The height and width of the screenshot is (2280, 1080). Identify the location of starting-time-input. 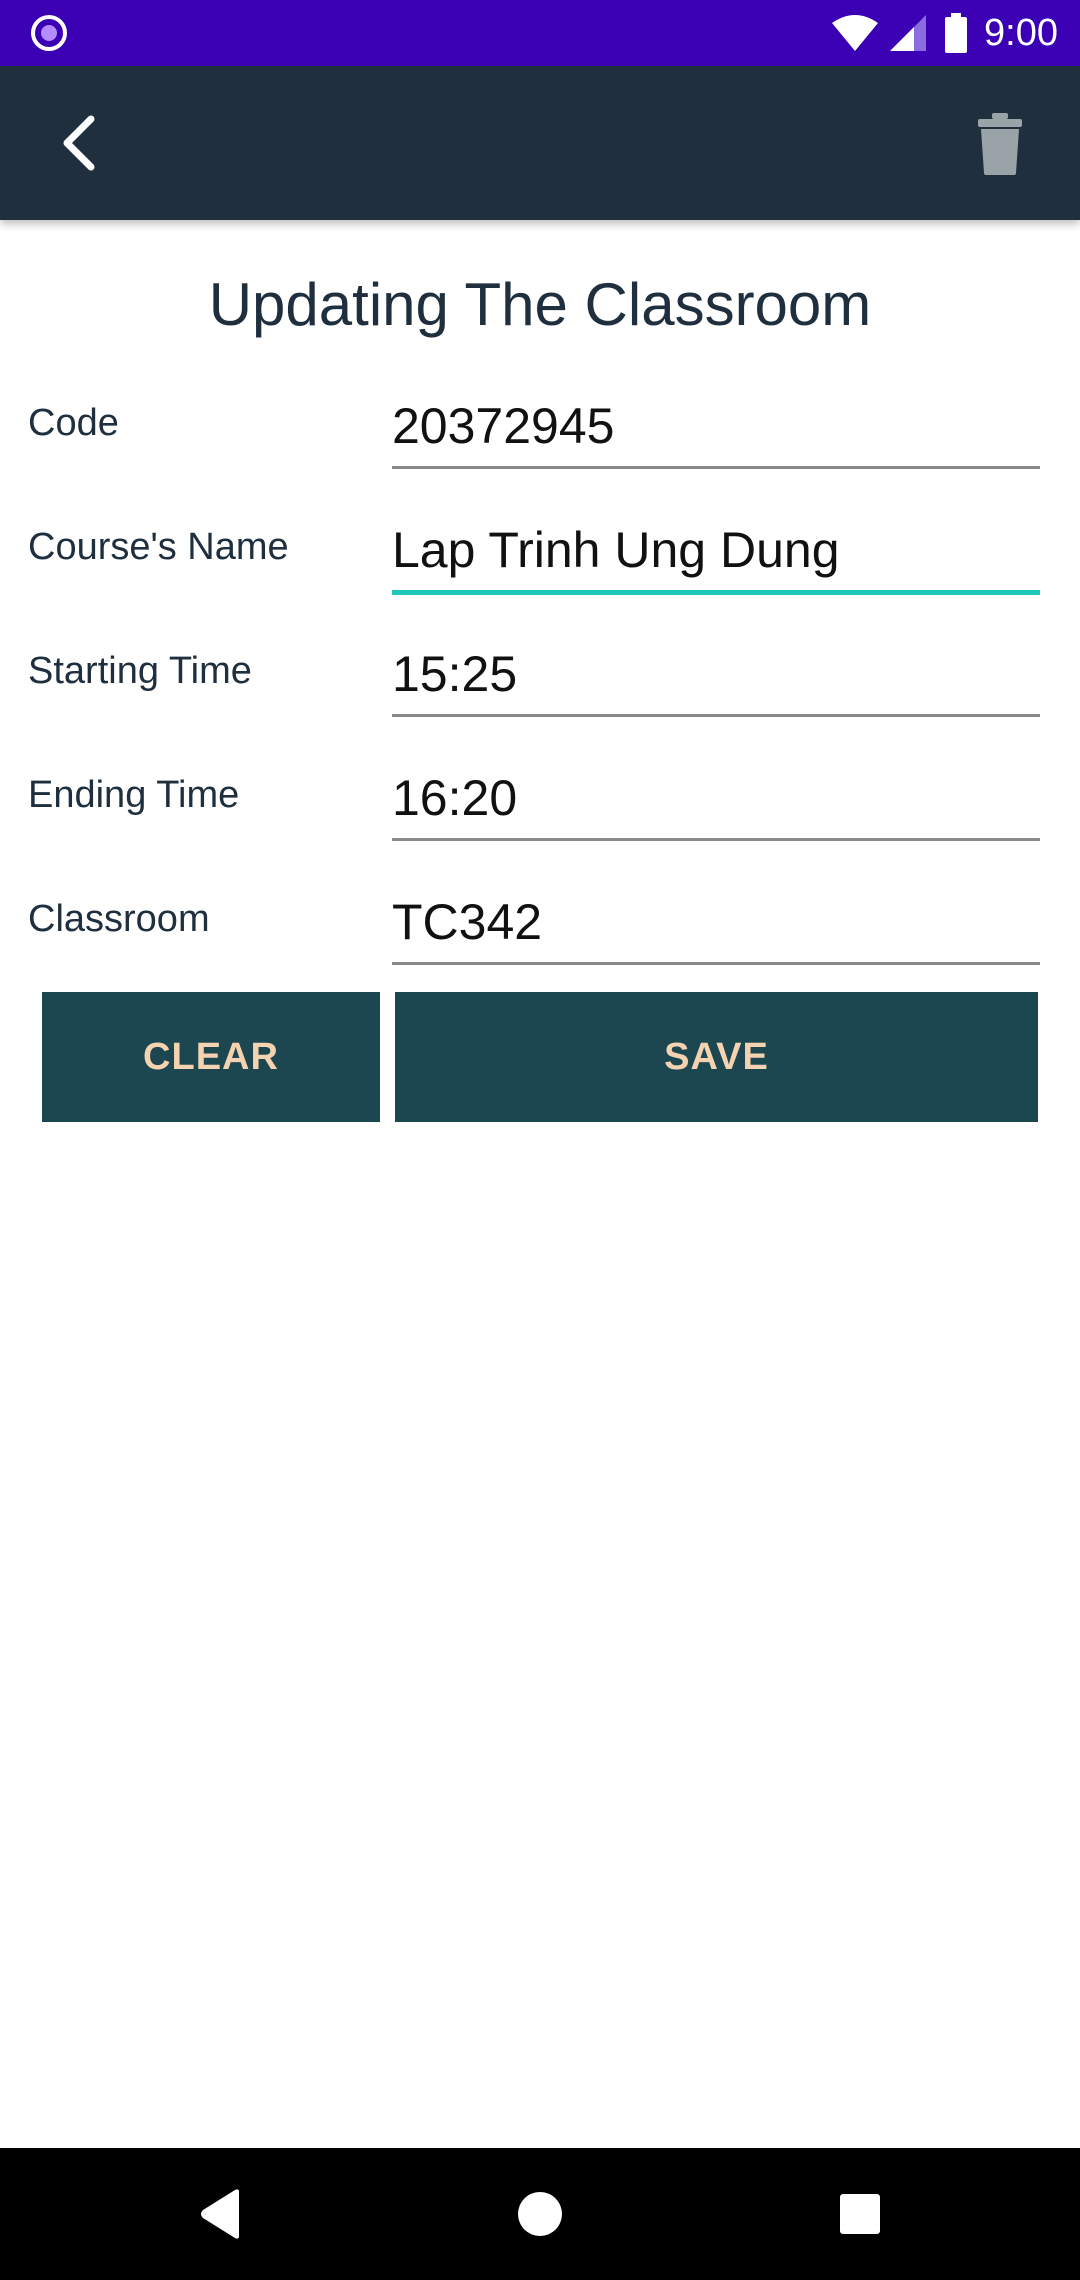
(716, 675).